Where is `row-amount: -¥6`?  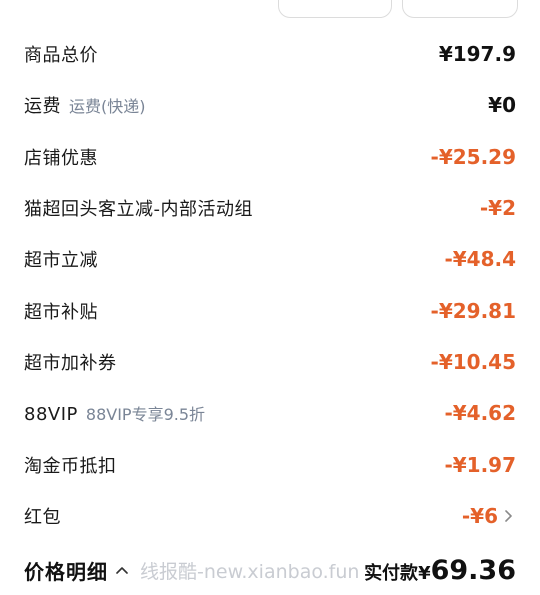
row-amount: -¥6 is located at coordinates (479, 516).